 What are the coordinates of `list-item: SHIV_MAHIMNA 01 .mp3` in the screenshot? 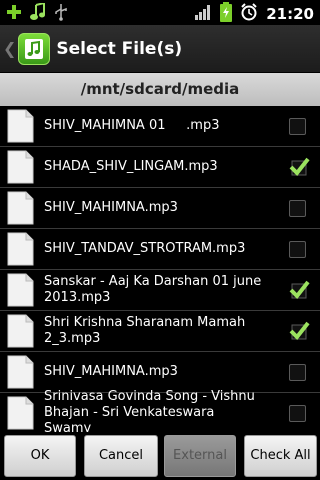 It's located at (160, 126).